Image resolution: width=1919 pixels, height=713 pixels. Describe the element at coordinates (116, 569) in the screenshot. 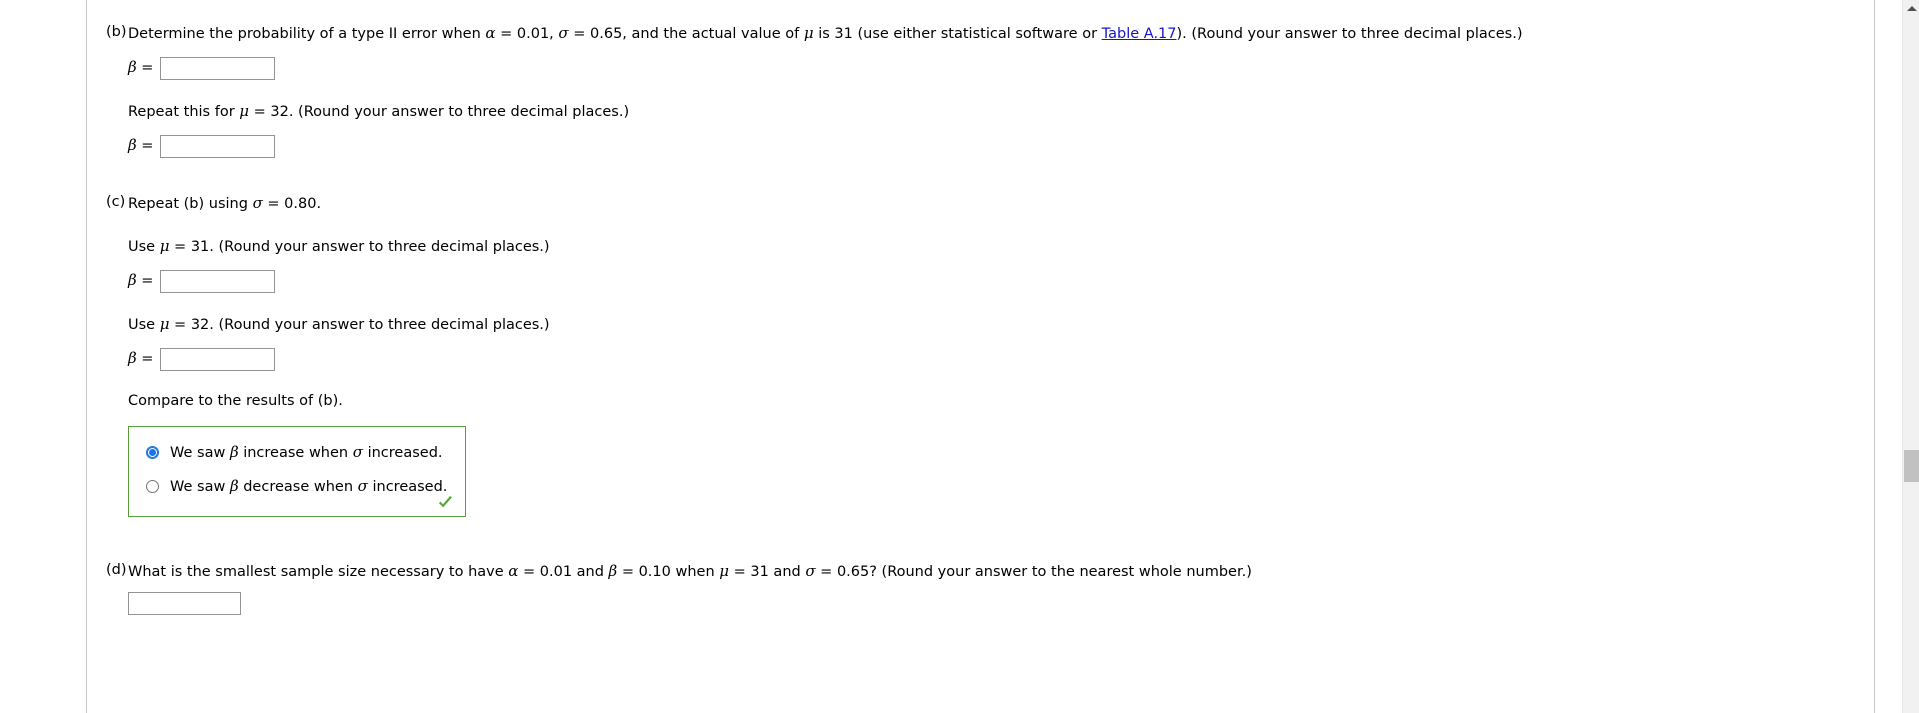

I see `part-d-label: (d)` at that location.